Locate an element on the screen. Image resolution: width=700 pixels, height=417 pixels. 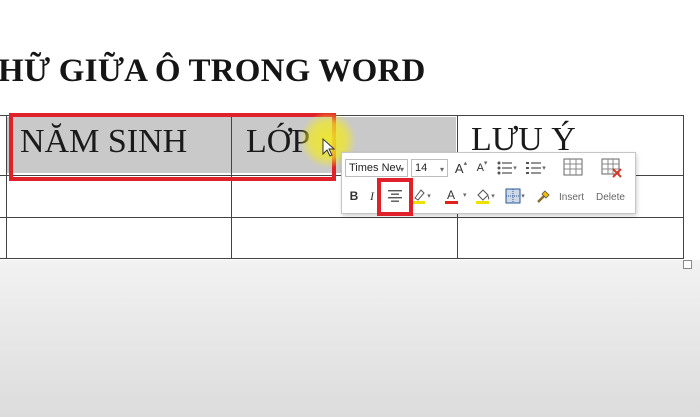
font-name-value: Times Nev is located at coordinates (375, 168).